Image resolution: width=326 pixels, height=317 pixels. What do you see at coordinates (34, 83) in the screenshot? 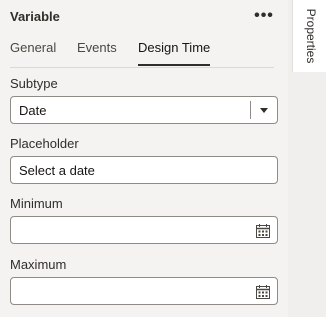
I see `subtype-label: Subtype` at bounding box center [34, 83].